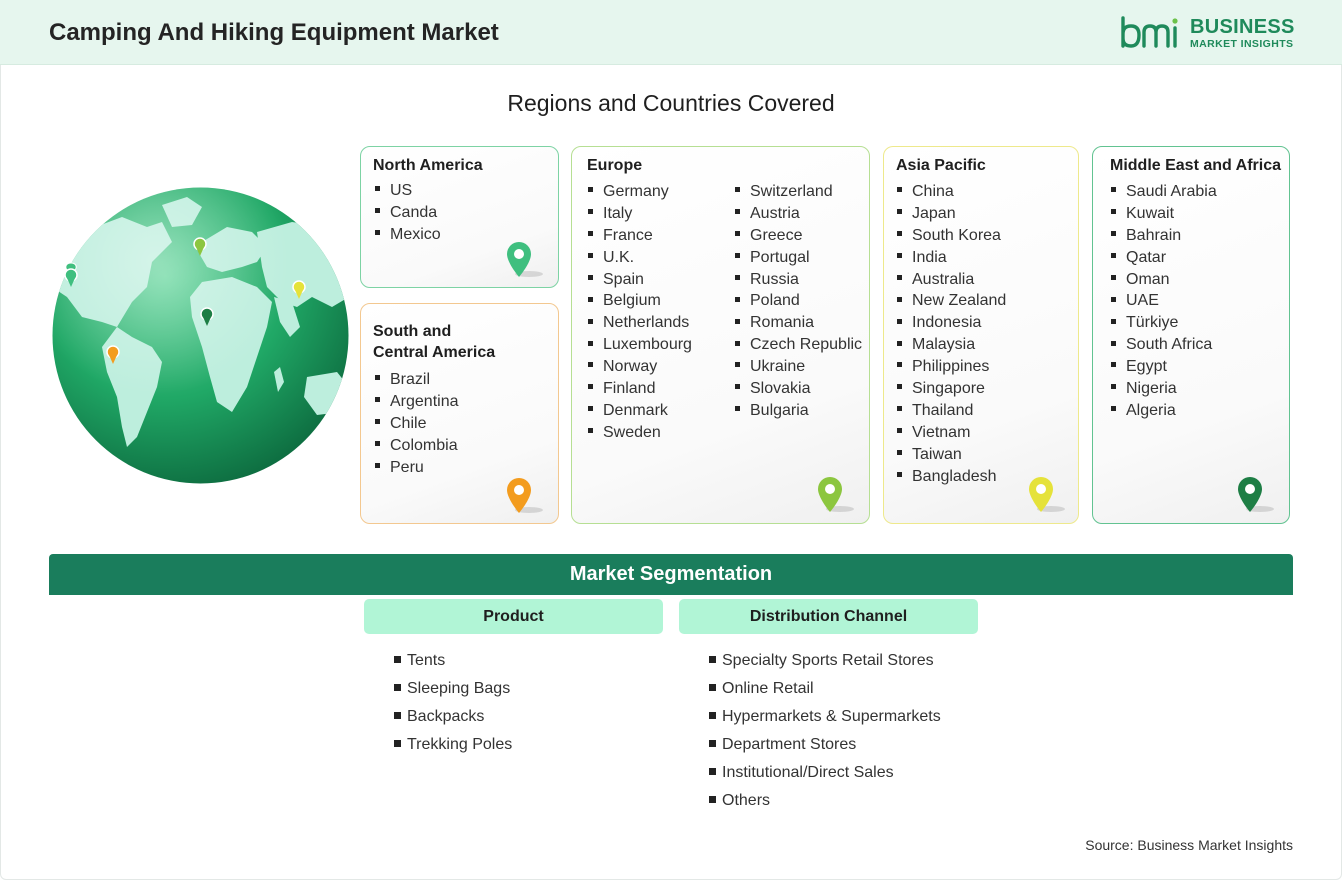 The width and height of the screenshot is (1342, 880). What do you see at coordinates (825, 801) in the screenshot?
I see `list-item: Others` at bounding box center [825, 801].